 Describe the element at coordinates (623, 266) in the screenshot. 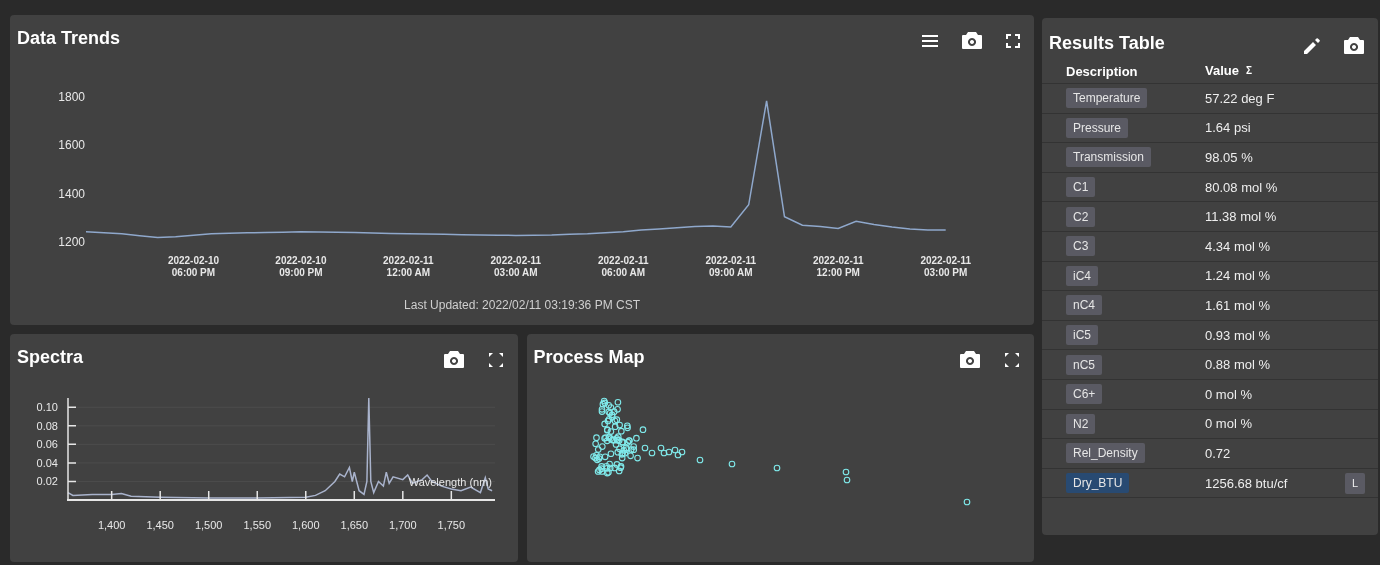

I see `axis-tick-label: 2022-02-11 06:00 AM` at that location.